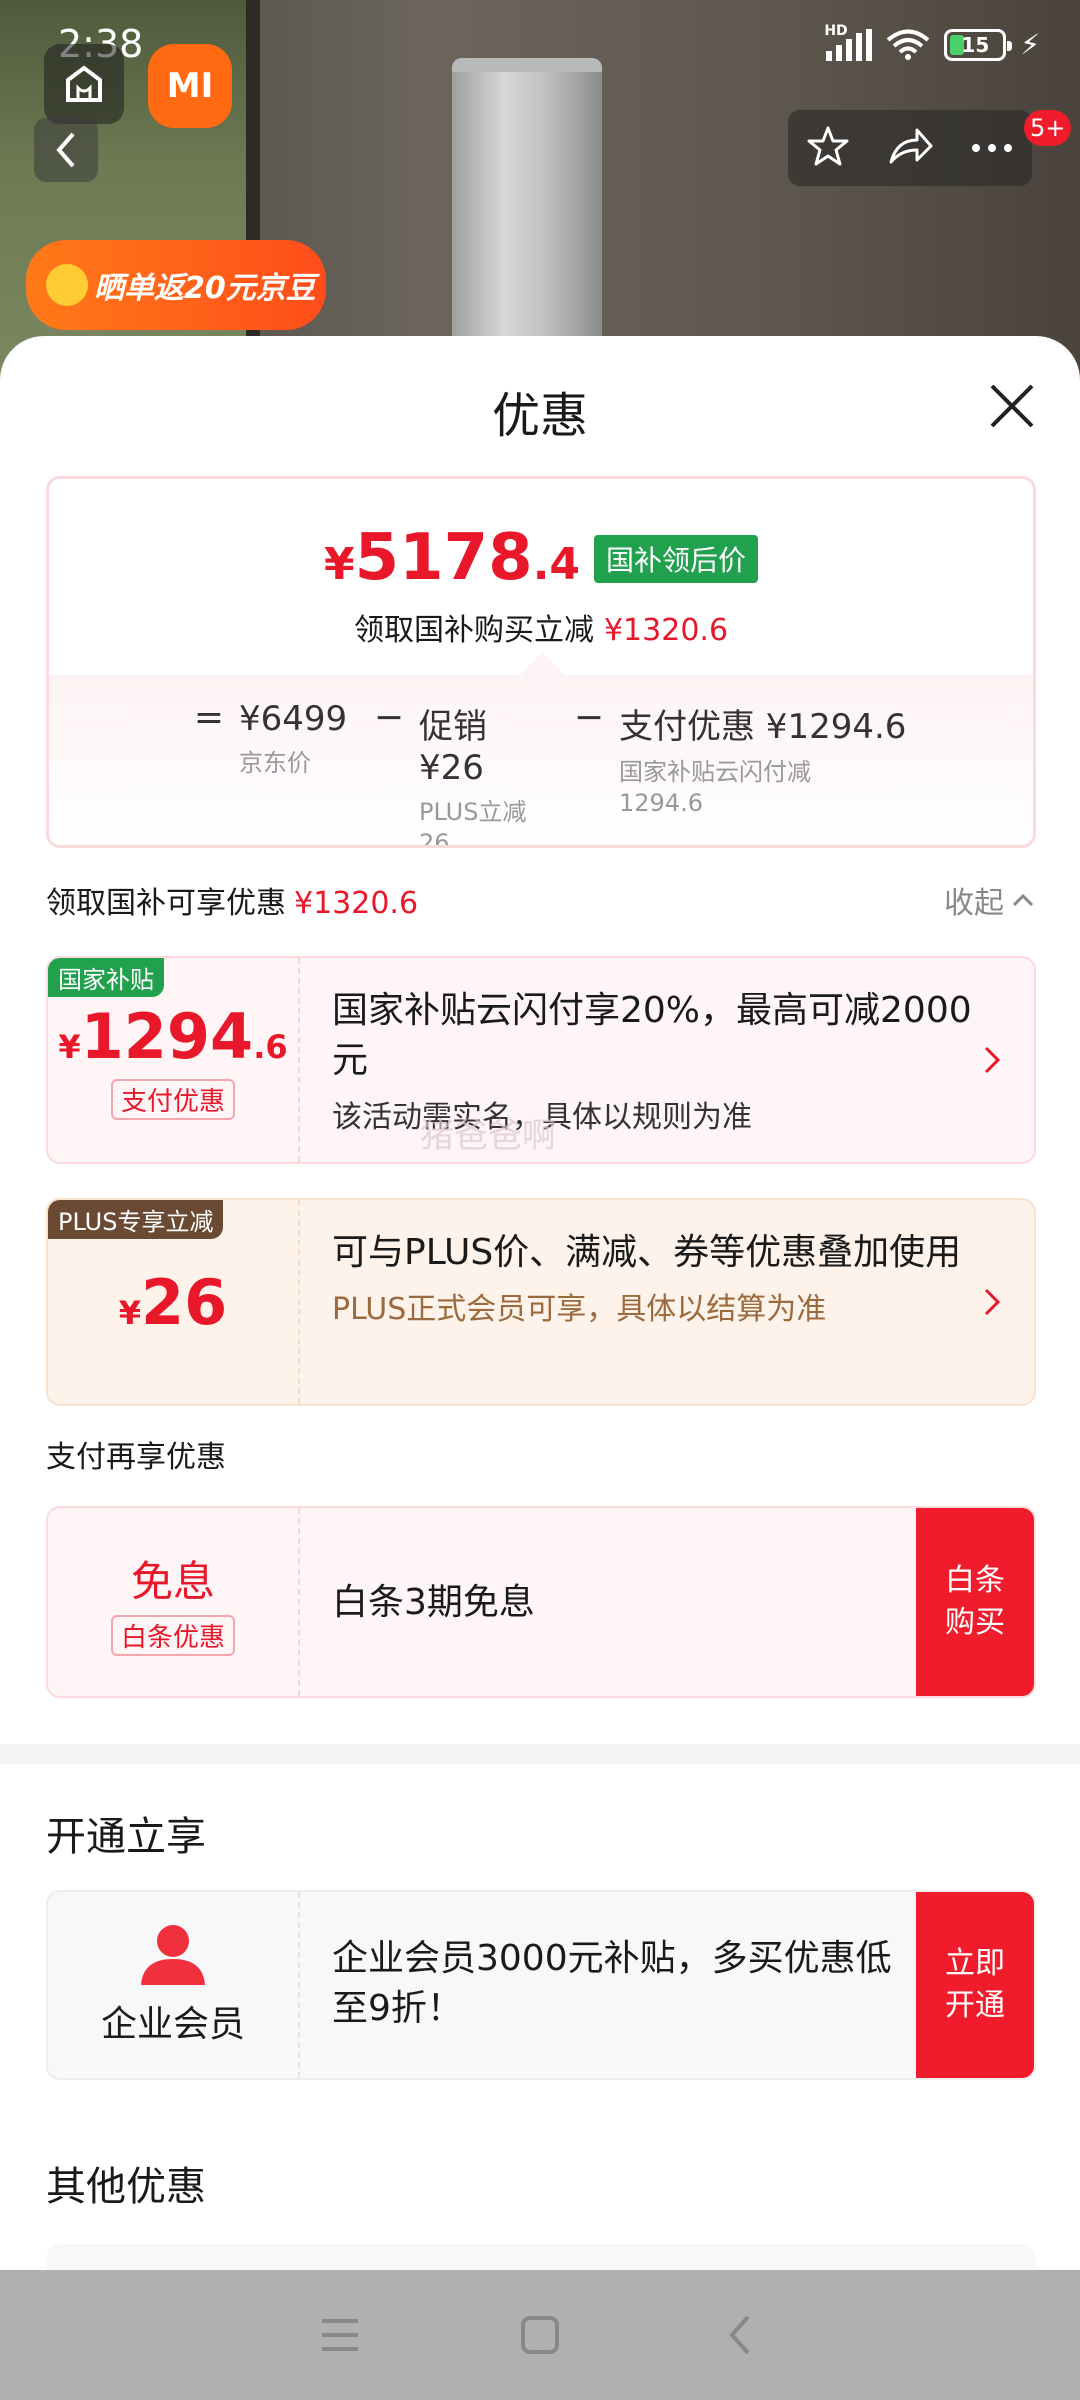  What do you see at coordinates (652, 1035) in the screenshot?
I see `offer-title: 国家补贴云闪付享20%，最高可减2000元` at bounding box center [652, 1035].